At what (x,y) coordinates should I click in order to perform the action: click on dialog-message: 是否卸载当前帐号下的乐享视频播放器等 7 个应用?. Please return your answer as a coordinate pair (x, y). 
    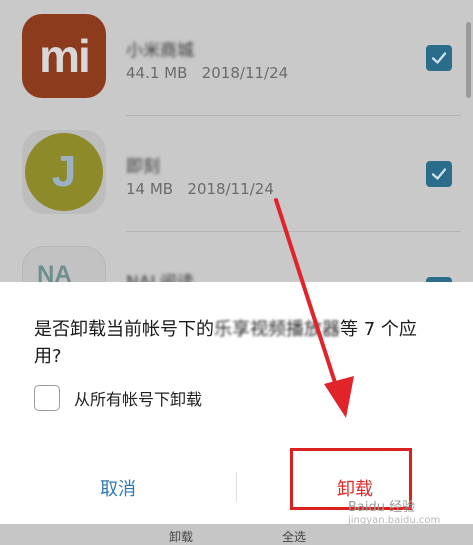
    Looking at the image, I should click on (225, 343).